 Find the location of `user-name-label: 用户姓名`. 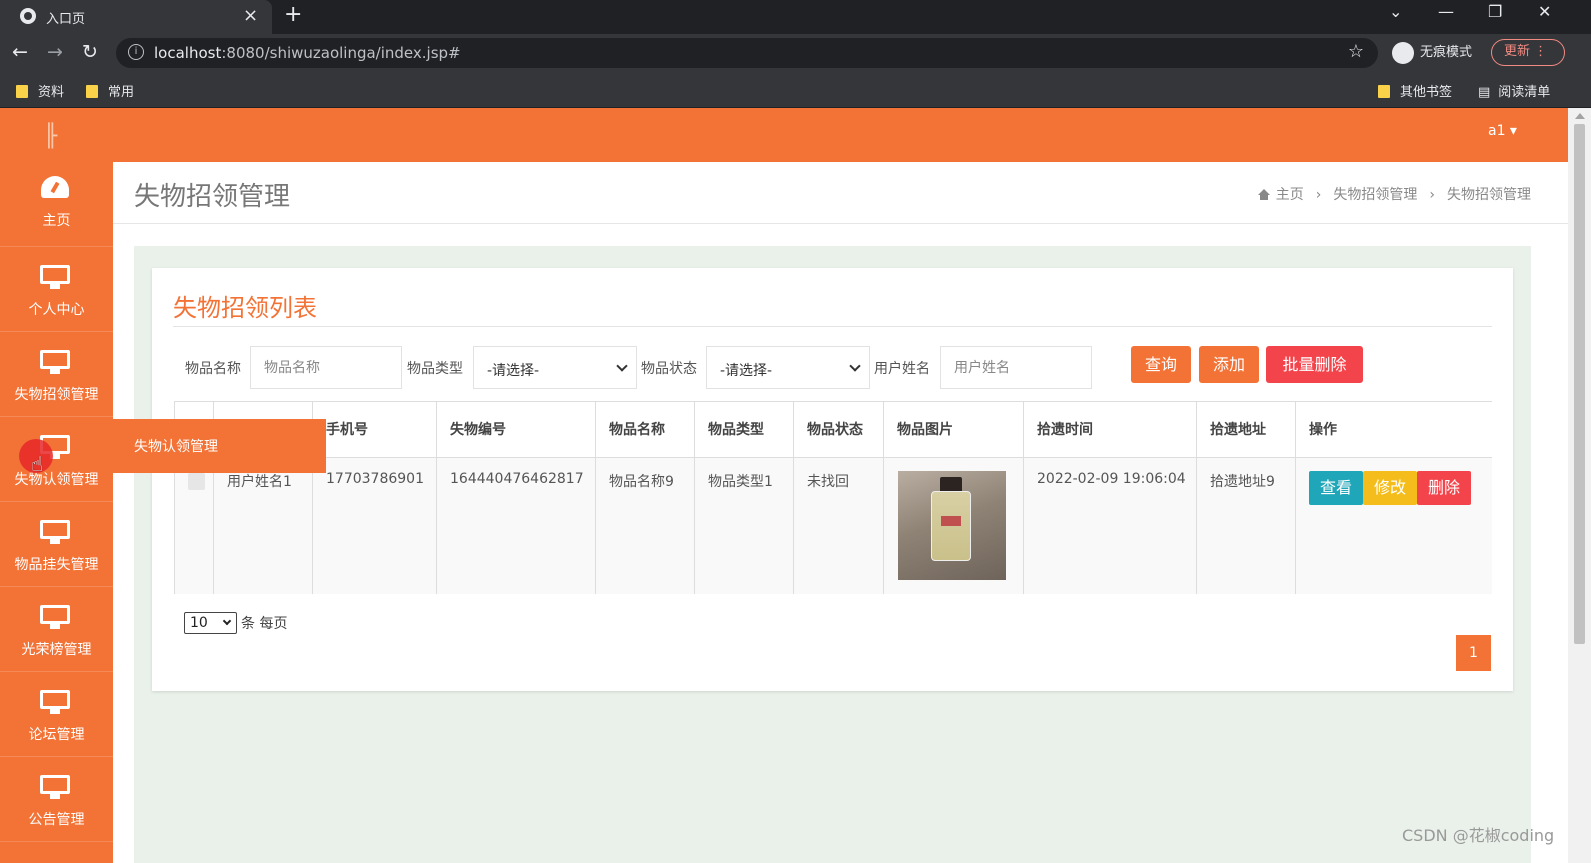

user-name-label: 用户姓名 is located at coordinates (902, 369).